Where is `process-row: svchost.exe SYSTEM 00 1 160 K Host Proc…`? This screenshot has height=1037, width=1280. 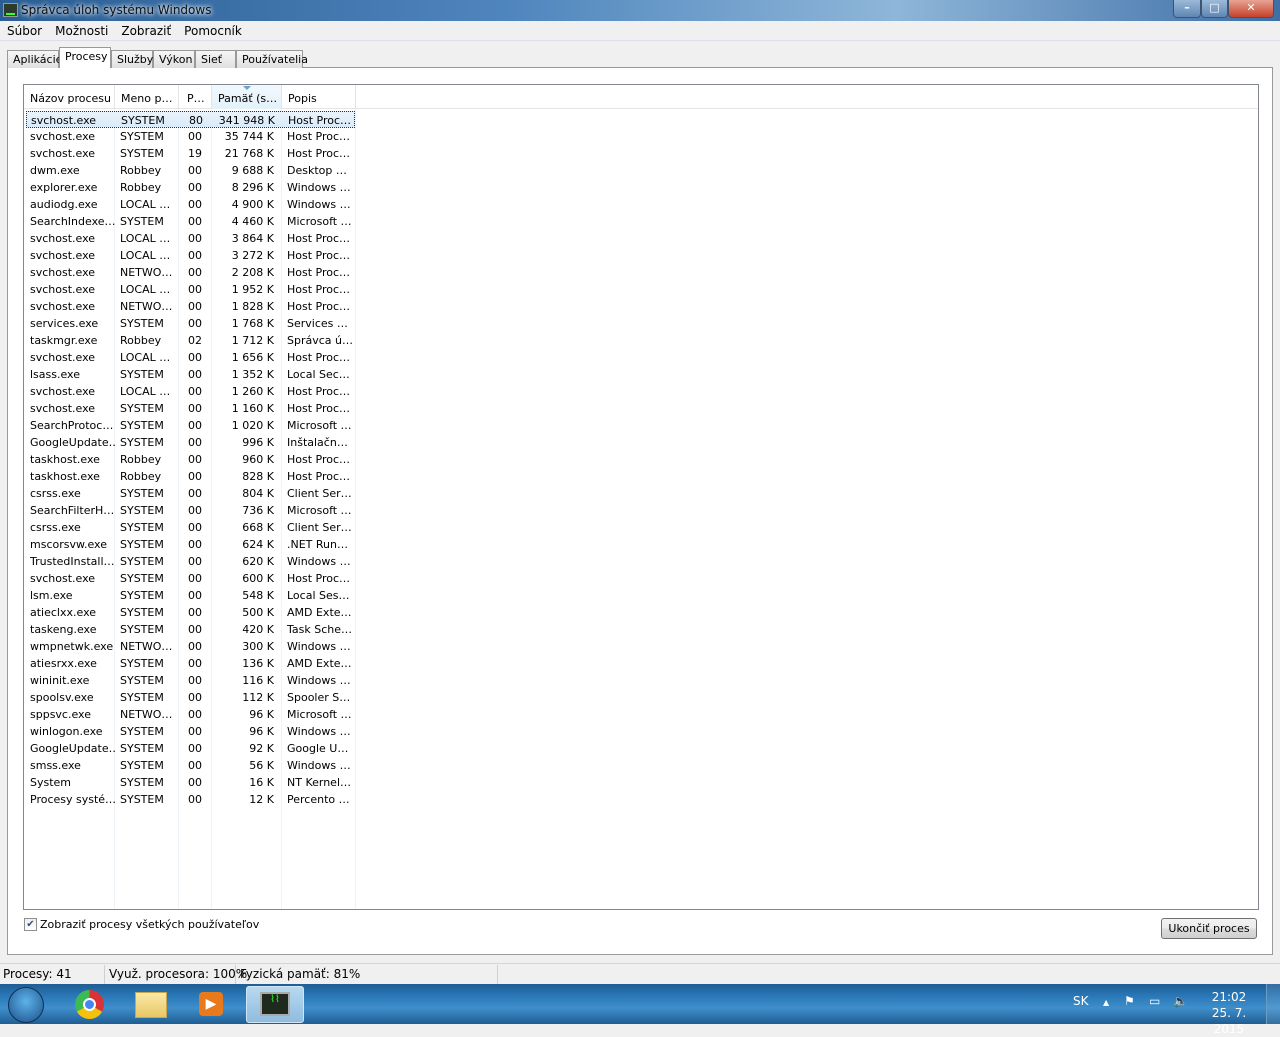
process-row: svchost.exe SYSTEM 00 1 160 K Host Proc… is located at coordinates (190, 408).